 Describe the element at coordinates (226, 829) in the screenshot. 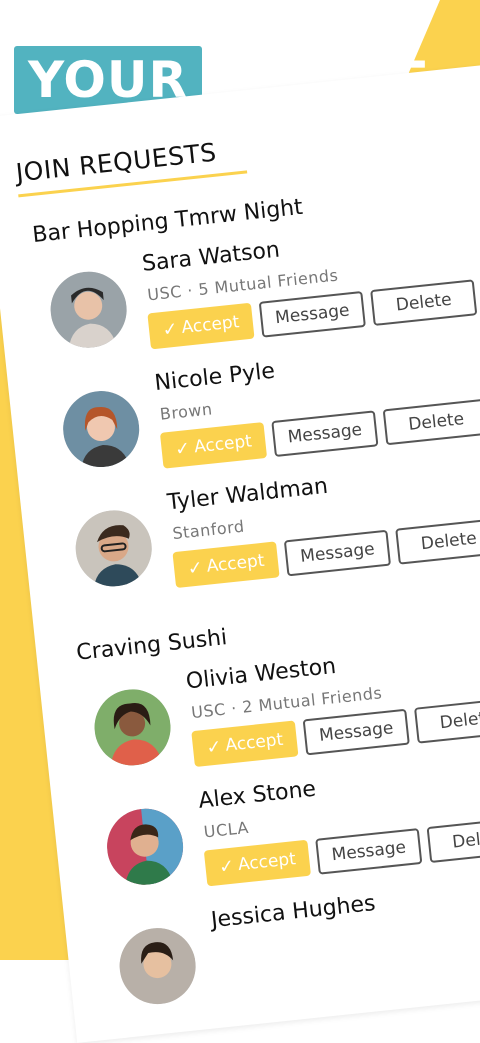

I see `person-meta: UCLA` at that location.